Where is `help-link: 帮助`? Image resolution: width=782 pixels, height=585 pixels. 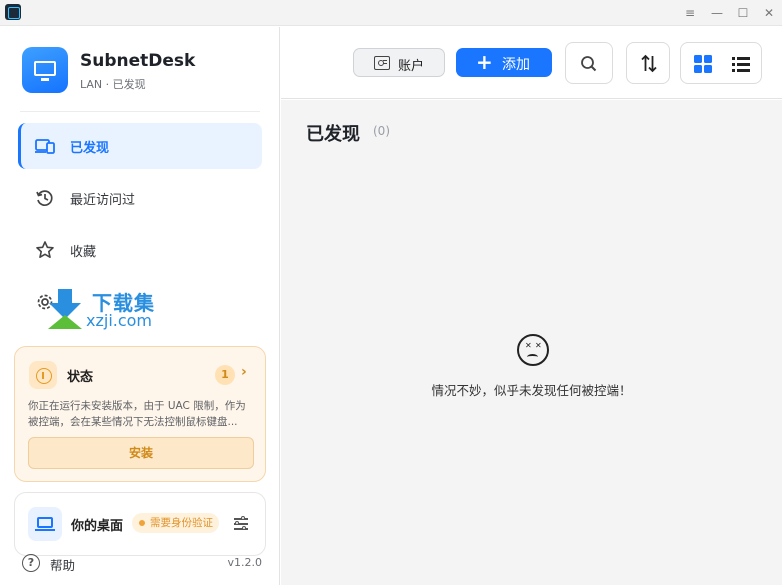 help-link: 帮助 is located at coordinates (62, 564).